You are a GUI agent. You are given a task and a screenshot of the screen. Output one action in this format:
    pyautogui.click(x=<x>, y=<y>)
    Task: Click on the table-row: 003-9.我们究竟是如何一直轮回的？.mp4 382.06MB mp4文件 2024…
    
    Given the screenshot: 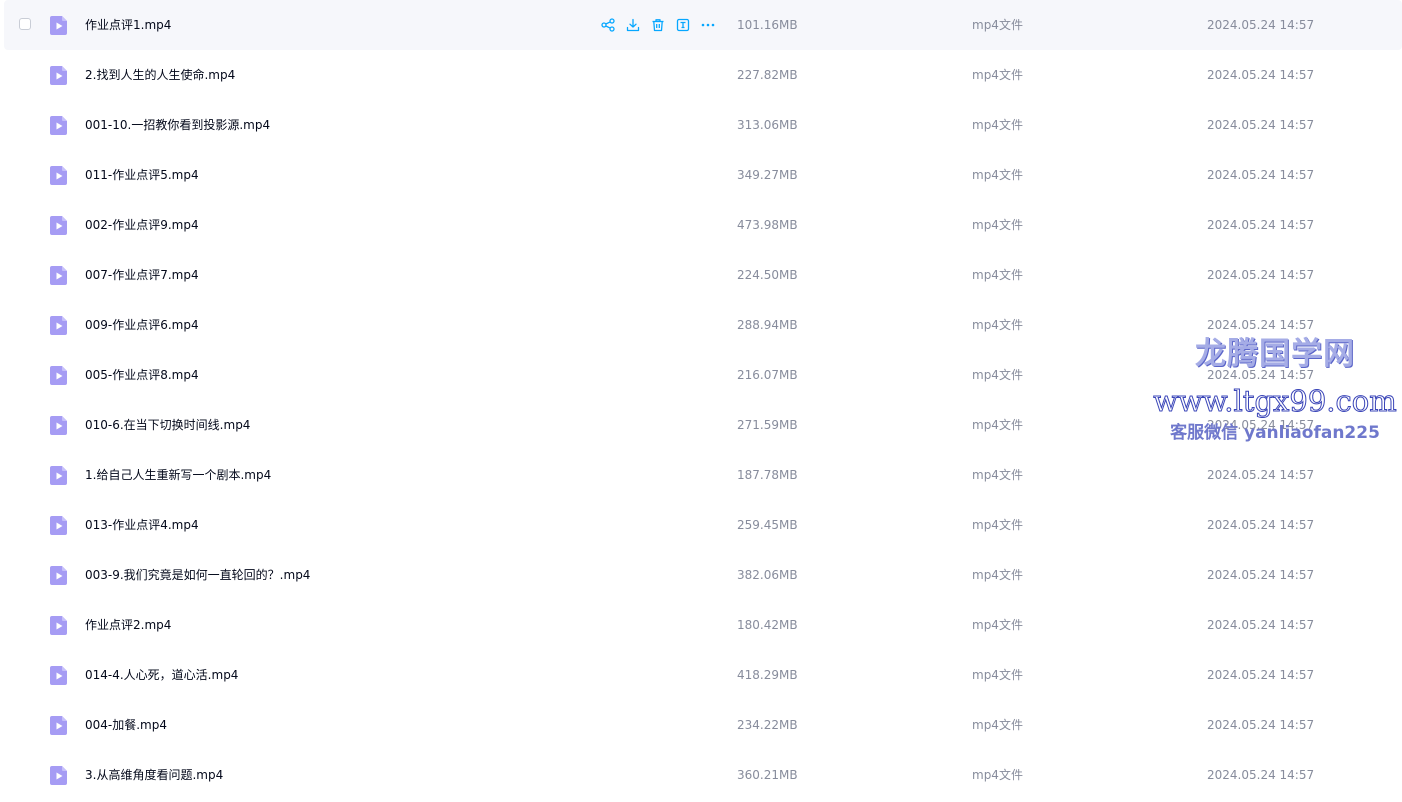 What is the action you would take?
    pyautogui.click(x=703, y=575)
    